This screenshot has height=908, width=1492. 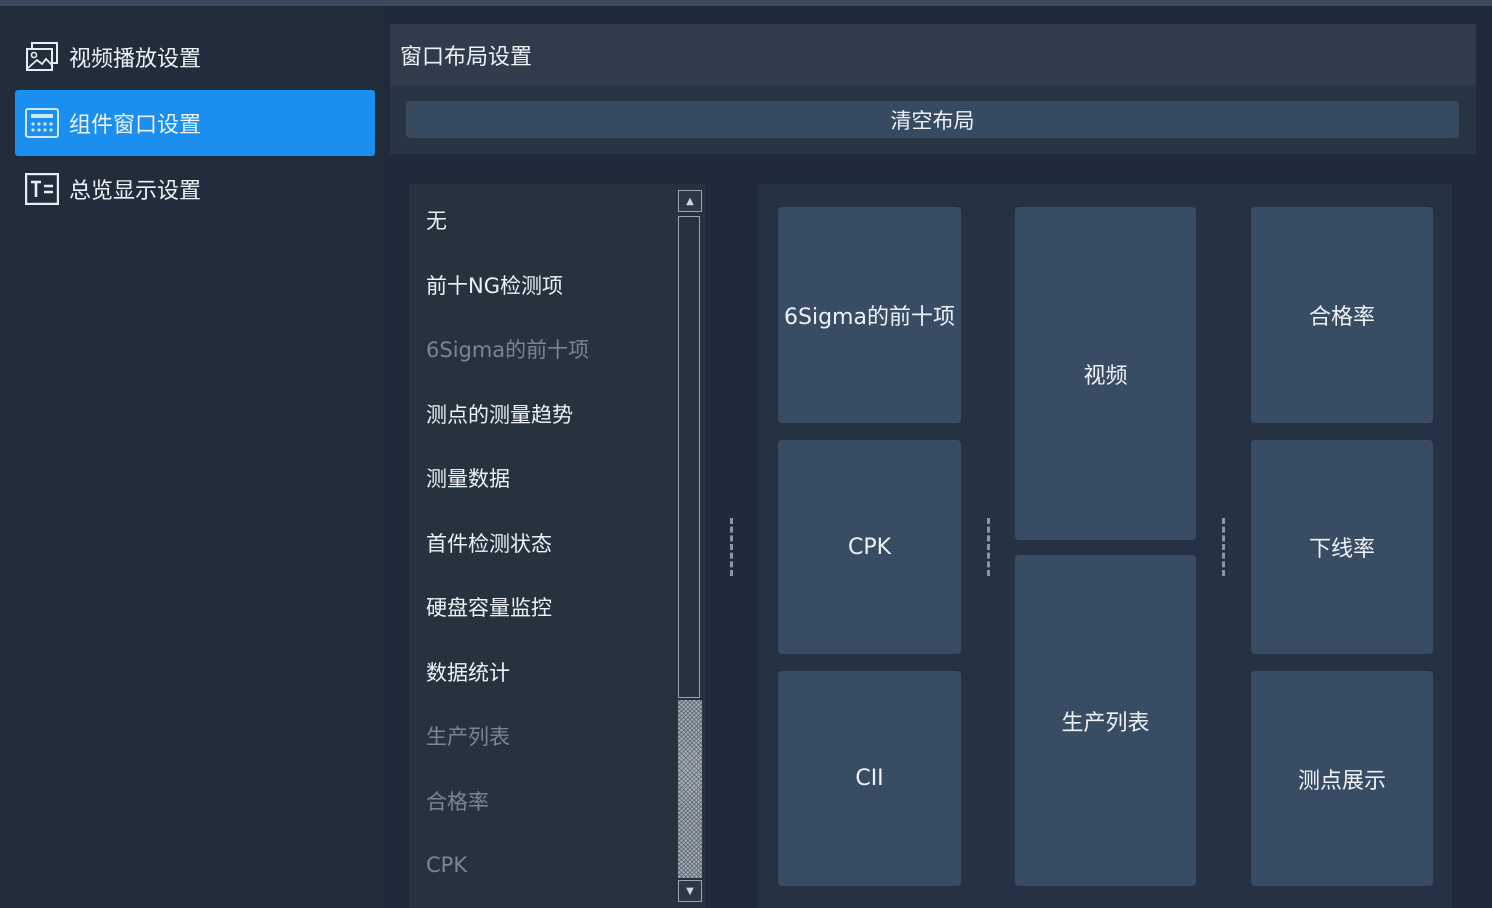 What do you see at coordinates (1105, 720) in the screenshot?
I see `layout-tile: 生产列表` at bounding box center [1105, 720].